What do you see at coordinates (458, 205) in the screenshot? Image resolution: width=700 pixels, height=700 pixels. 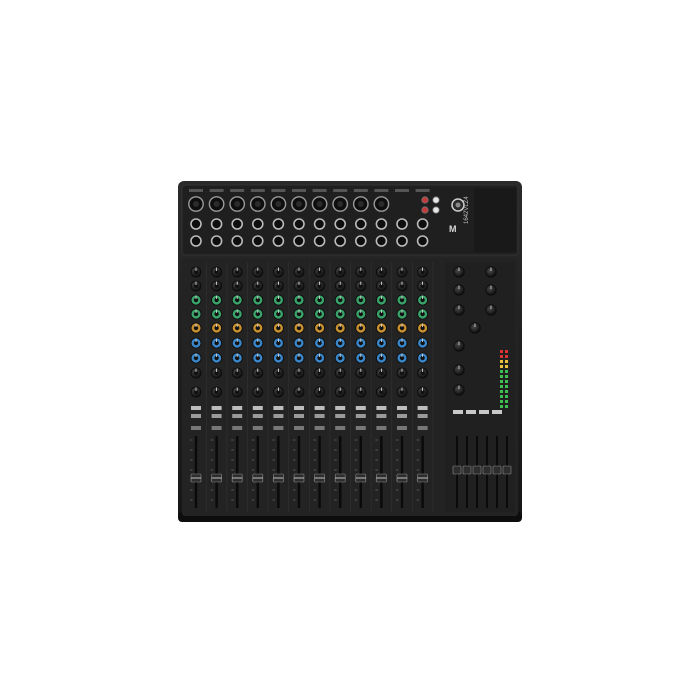 I see `power-connector-pin` at bounding box center [458, 205].